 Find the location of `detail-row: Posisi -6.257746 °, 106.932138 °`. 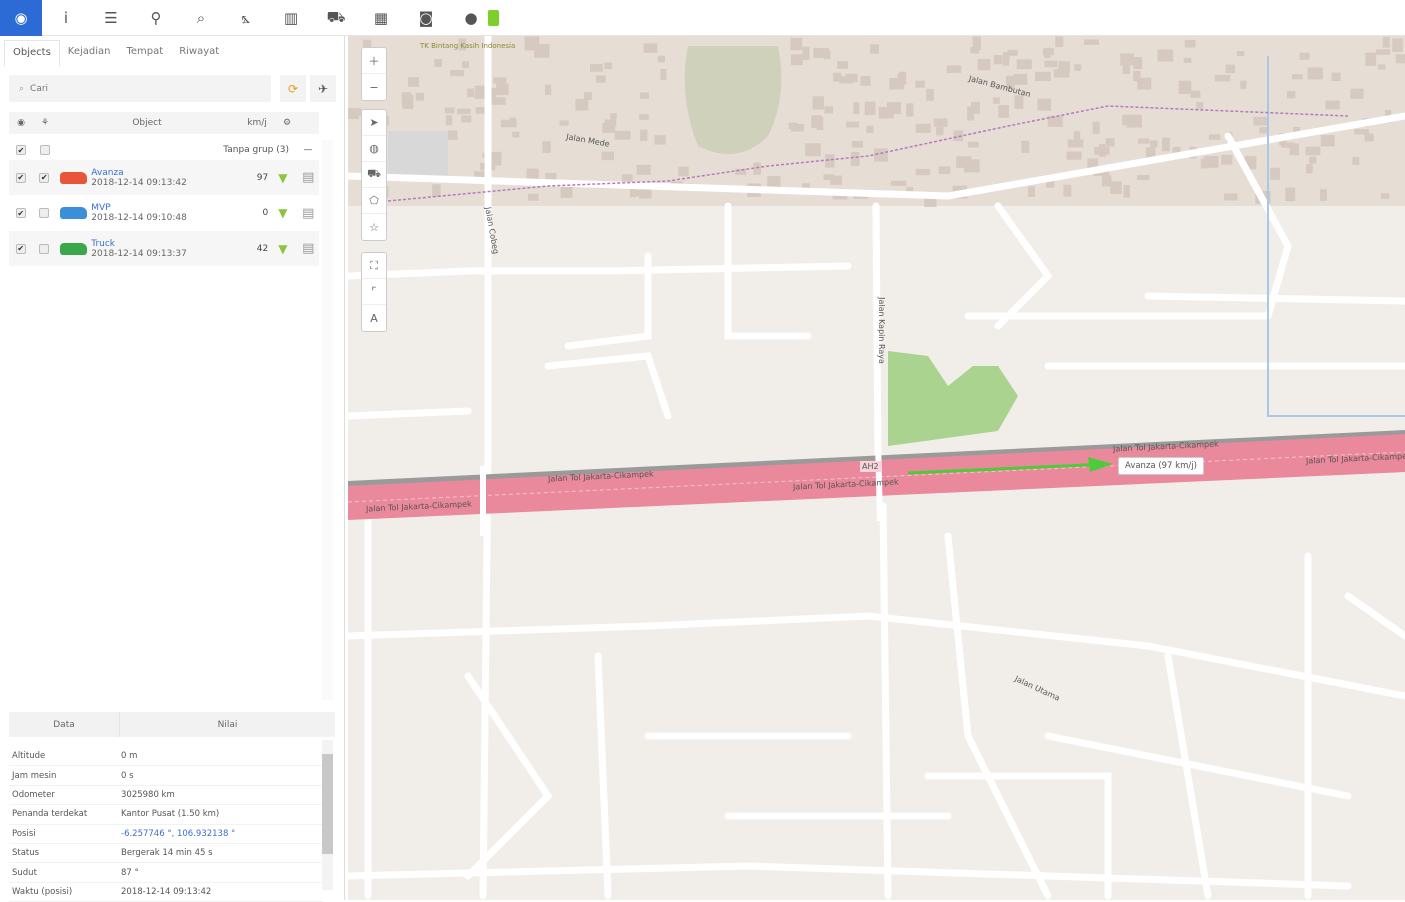

detail-row: Posisi -6.257746 °, 106.932138 ° is located at coordinates (166, 834).